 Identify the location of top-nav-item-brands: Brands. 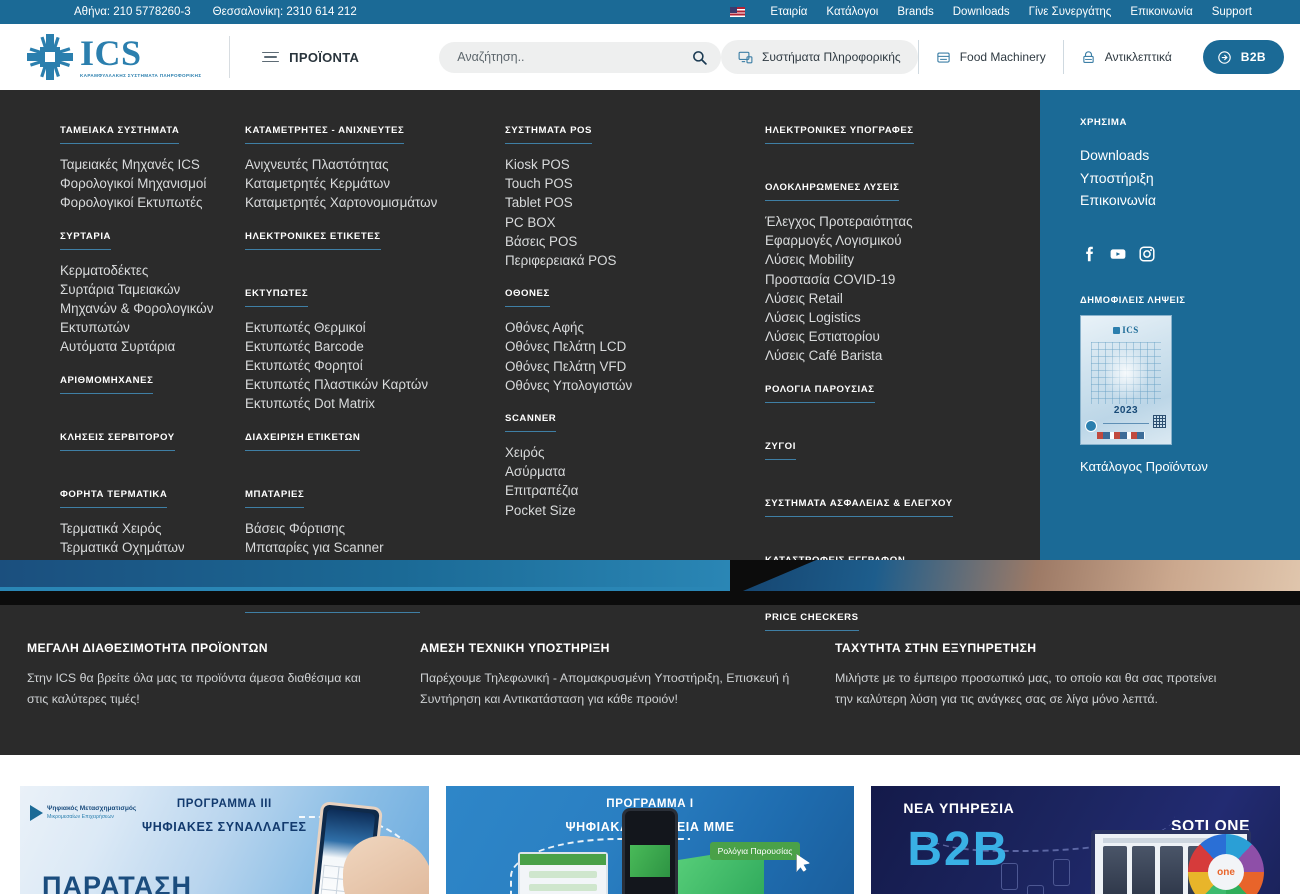
(915, 12).